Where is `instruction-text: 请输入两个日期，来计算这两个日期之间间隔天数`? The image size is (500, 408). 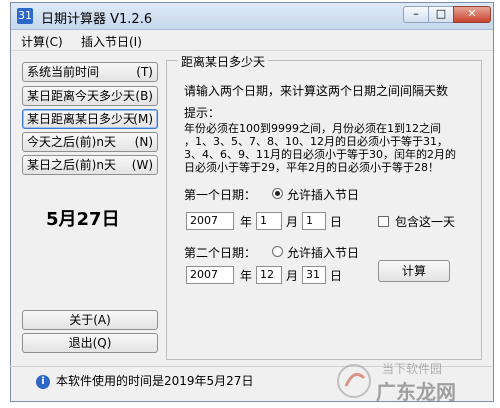 instruction-text: 请输入两个日期，来计算这两个日期之间间隔天数 is located at coordinates (316, 91).